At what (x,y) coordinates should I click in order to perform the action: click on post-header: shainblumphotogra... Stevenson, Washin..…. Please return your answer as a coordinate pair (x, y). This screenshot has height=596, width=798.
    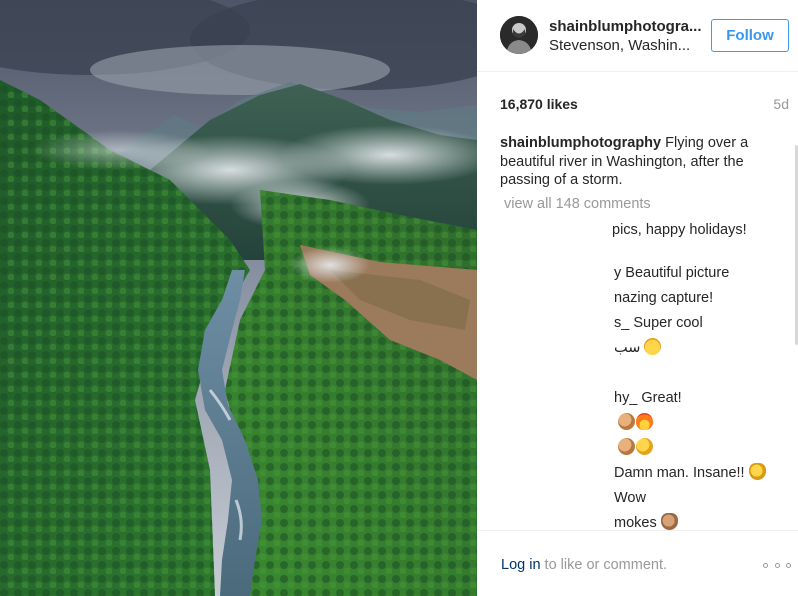
    Looking at the image, I should click on (637, 36).